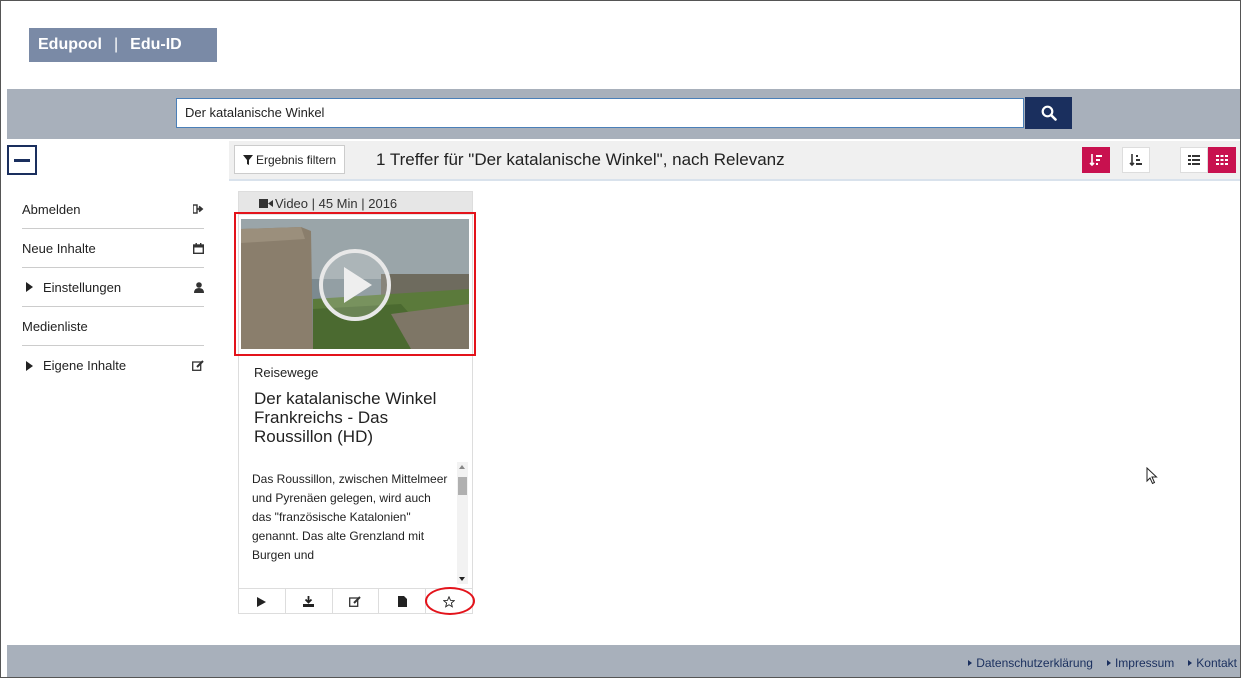 The image size is (1241, 678). Describe the element at coordinates (70, 44) in the screenshot. I see `brand-edupool: Edupool` at that location.